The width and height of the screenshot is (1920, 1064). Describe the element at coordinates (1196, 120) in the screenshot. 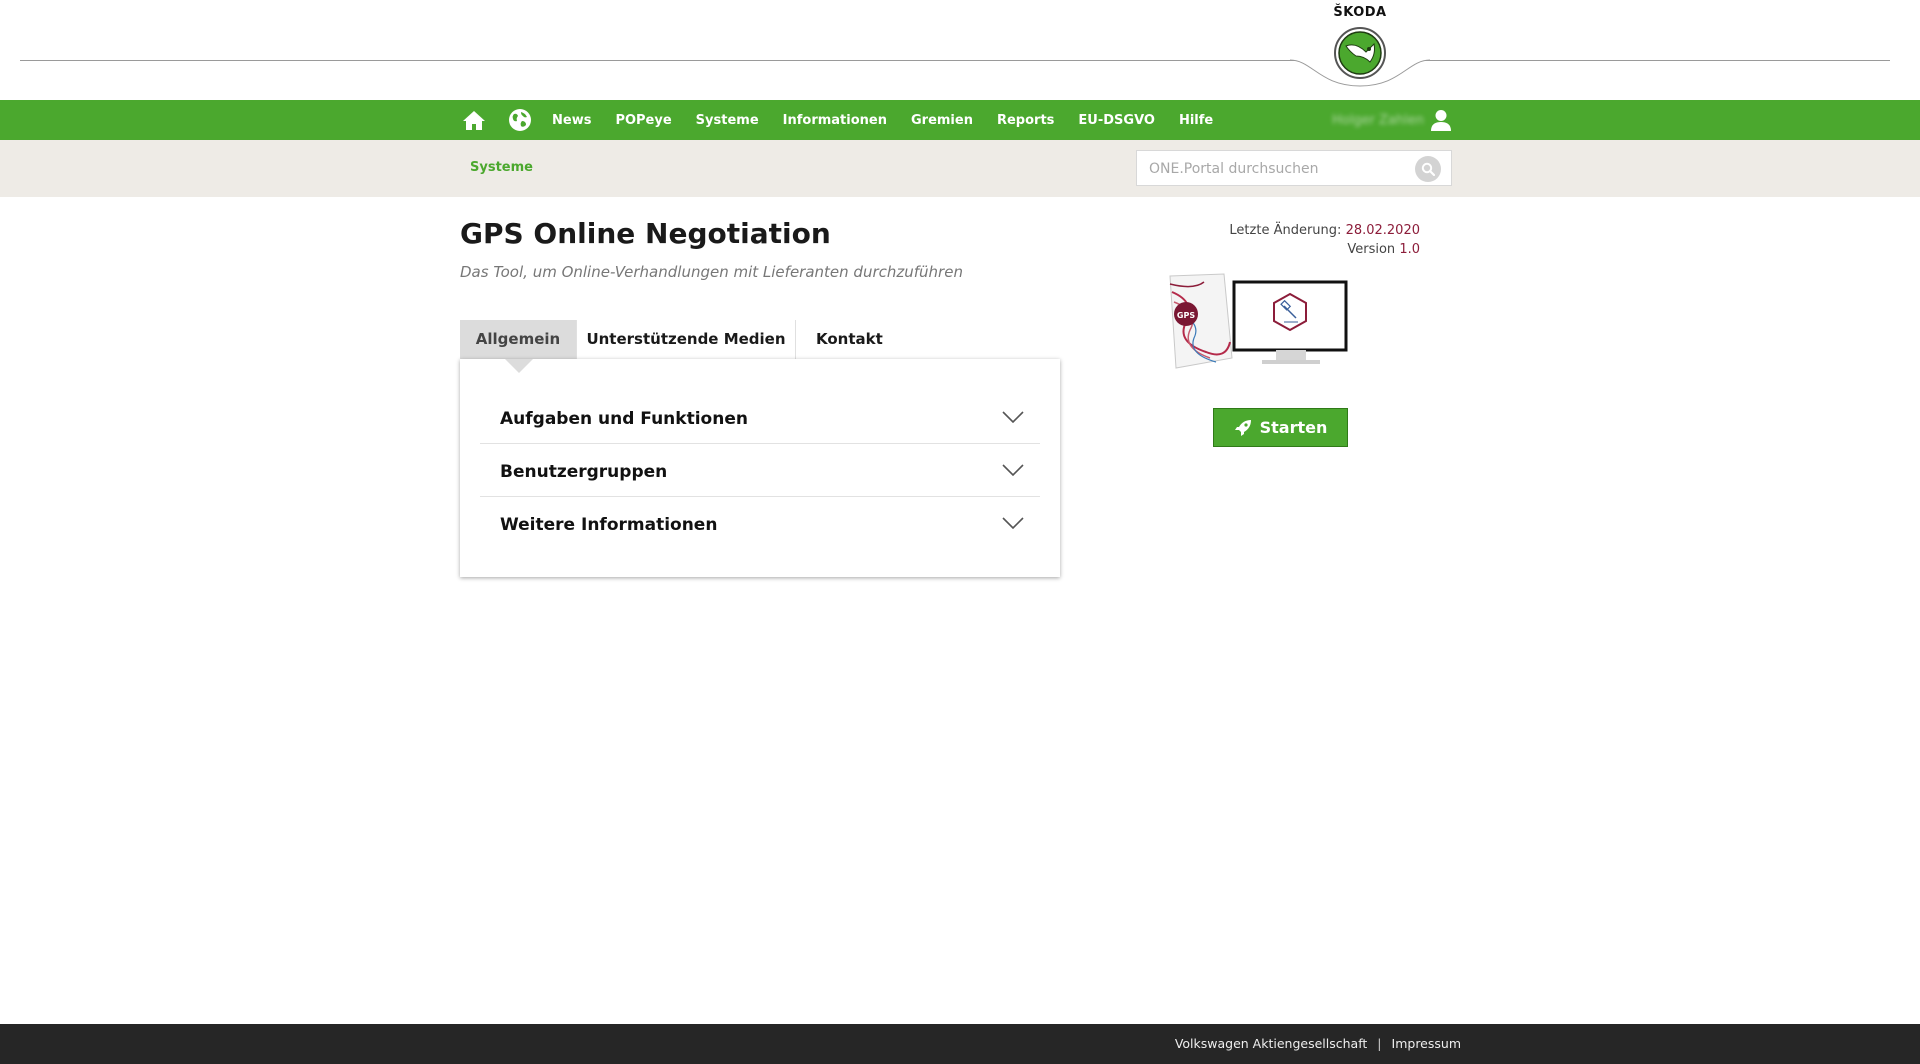

I see `nav-item-hilfe: Hilfe` at that location.